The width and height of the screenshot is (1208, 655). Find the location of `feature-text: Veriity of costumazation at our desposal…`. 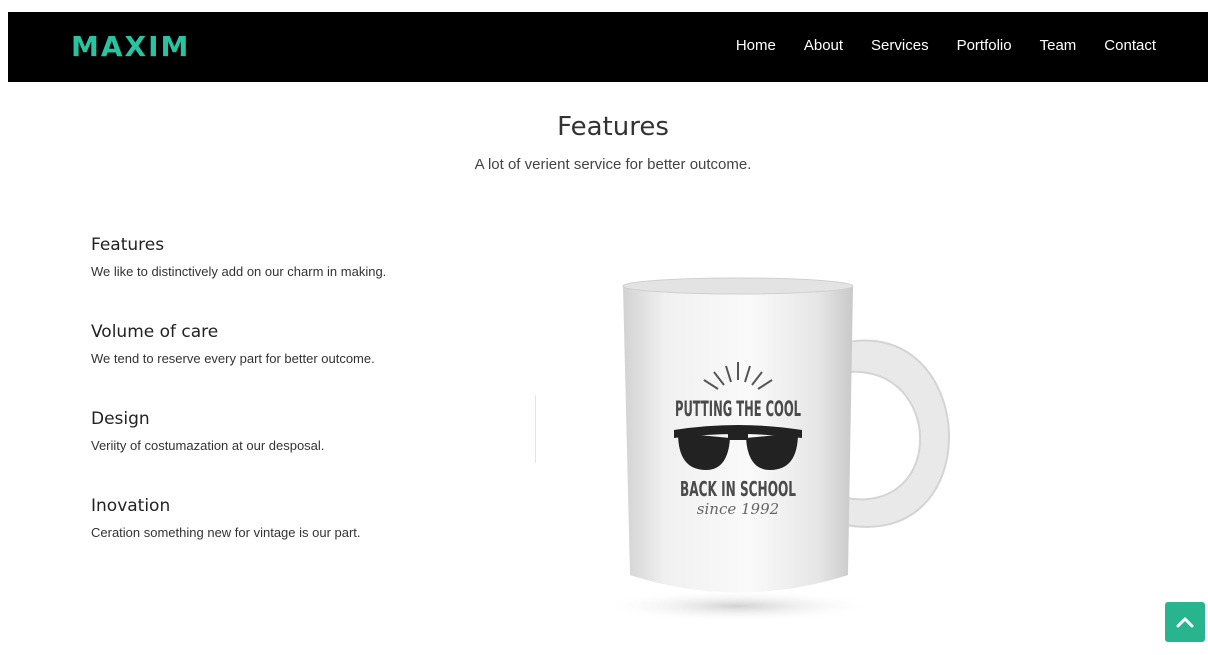

feature-text: Veriity of costumazation at our desposal… is located at coordinates (208, 445).